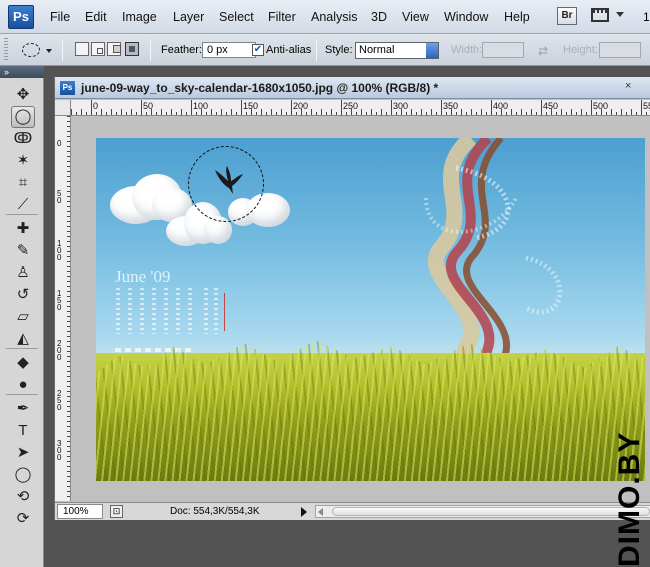 The image size is (650, 567). Describe the element at coordinates (23, 497) in the screenshot. I see `3d-rotate-tool: ⟲` at that location.